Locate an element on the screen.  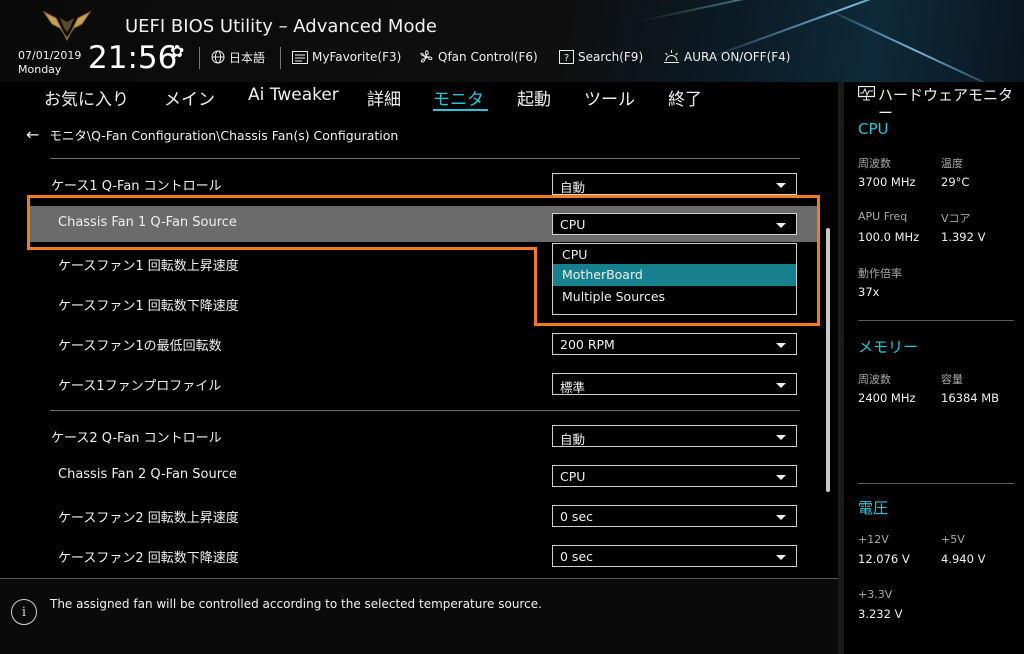
qfan-label: Qfan Control(F6) is located at coordinates (488, 57).